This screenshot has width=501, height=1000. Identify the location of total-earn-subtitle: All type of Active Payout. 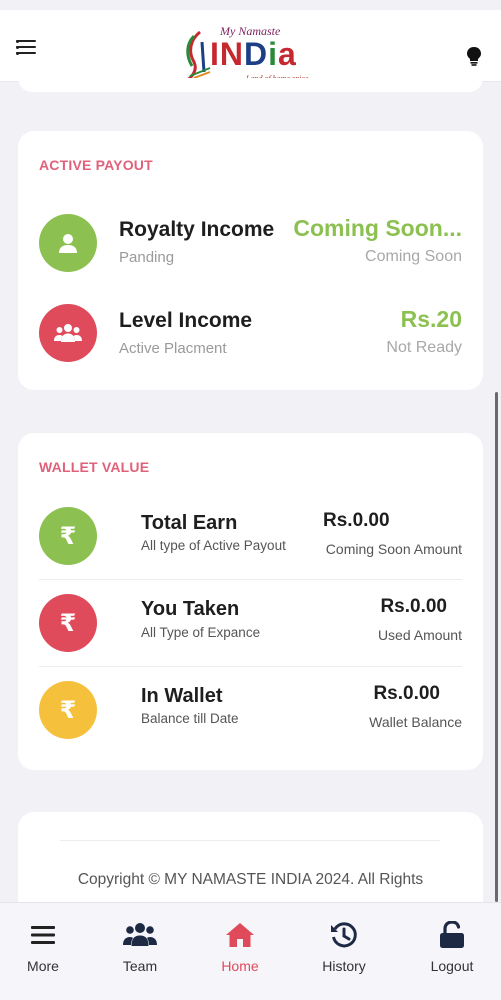
(213, 545).